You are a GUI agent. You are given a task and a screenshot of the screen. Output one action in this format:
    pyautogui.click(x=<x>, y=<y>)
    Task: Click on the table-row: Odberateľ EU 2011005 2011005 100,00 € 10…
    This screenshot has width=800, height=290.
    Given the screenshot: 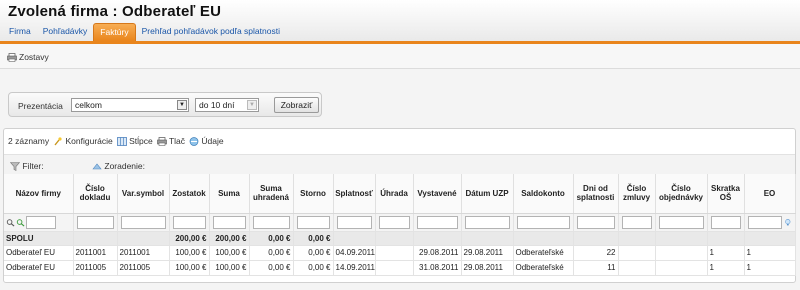 What is the action you would take?
    pyautogui.click(x=400, y=268)
    